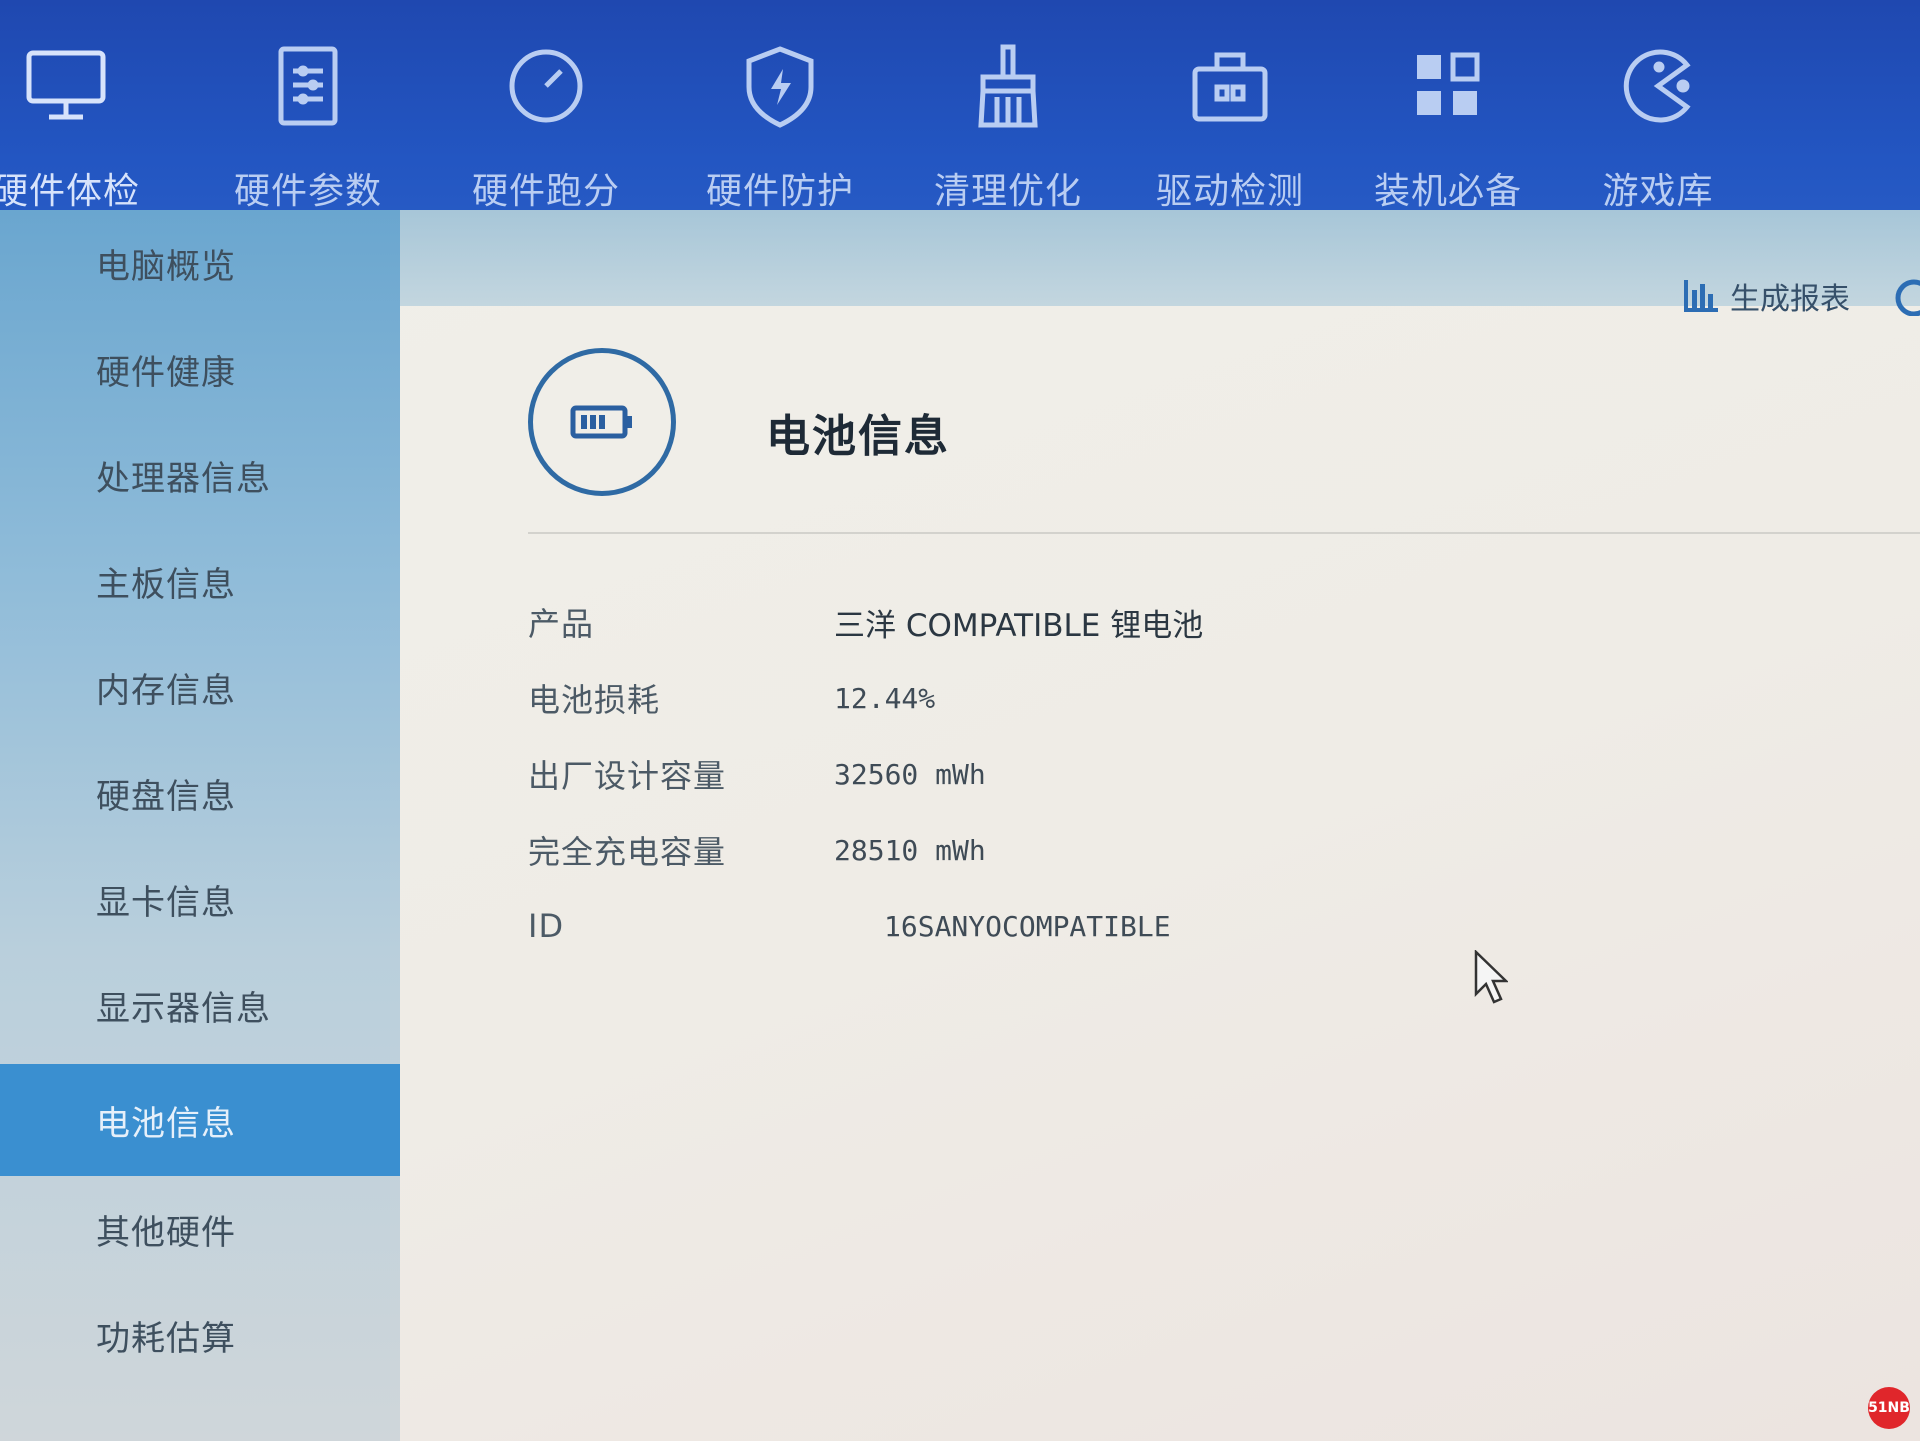 The image size is (1920, 1441). I want to click on nav-label: 硬件跑分, so click(545, 191).